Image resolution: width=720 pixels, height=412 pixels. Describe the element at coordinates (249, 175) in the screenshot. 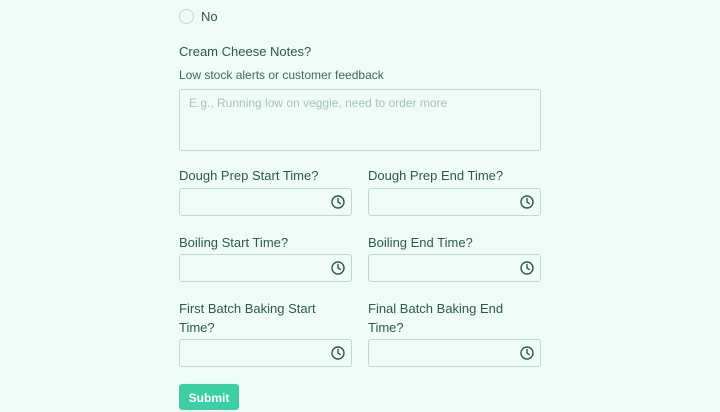

I see `dough-prep-start-label: Dough Prep Start Time?` at that location.